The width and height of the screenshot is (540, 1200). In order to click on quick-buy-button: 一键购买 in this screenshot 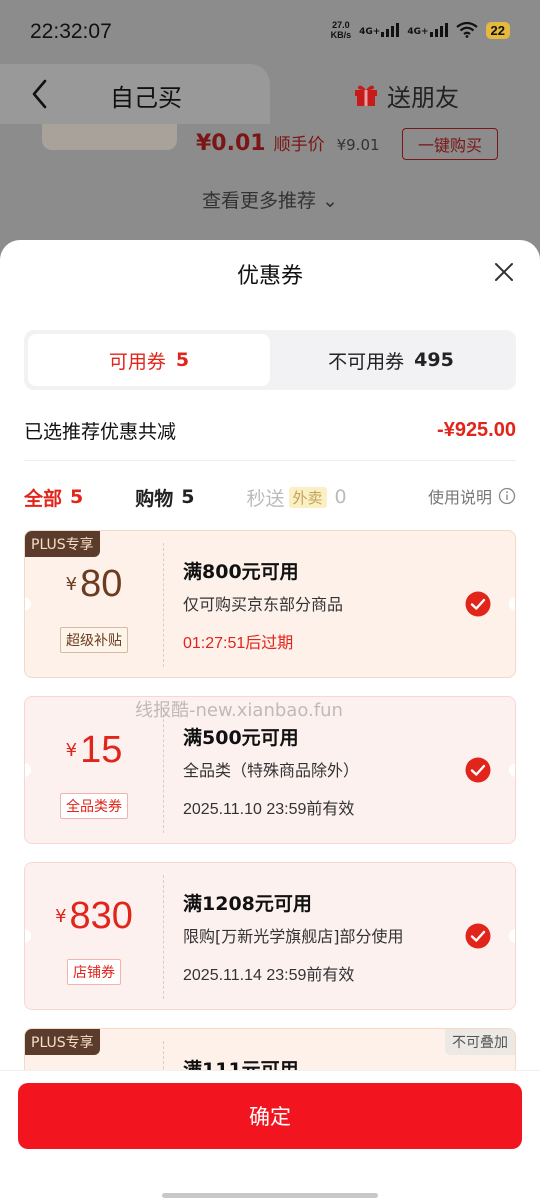, I will do `click(450, 144)`.